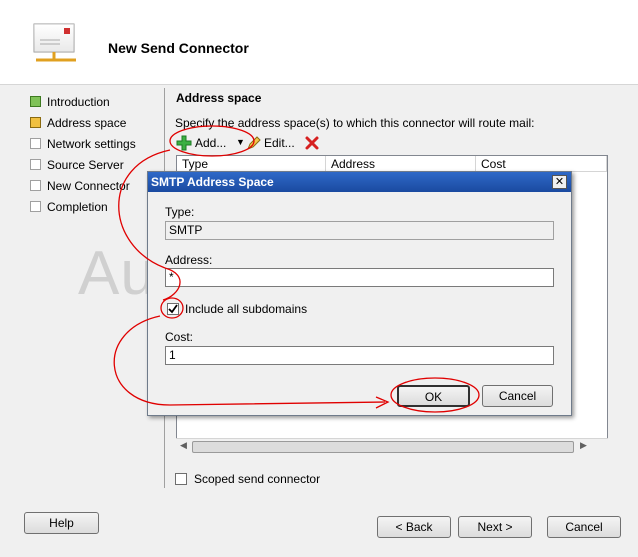  What do you see at coordinates (35, 122) in the screenshot?
I see `step-current-icon` at bounding box center [35, 122].